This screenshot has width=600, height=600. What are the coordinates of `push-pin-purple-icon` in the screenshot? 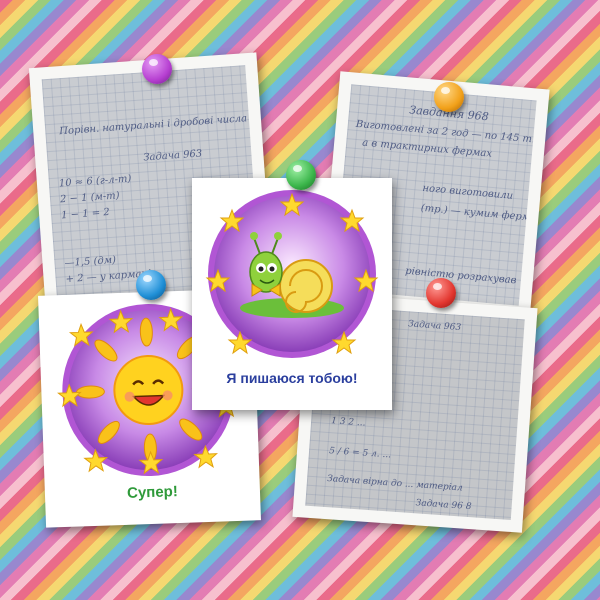 It's located at (157, 69).